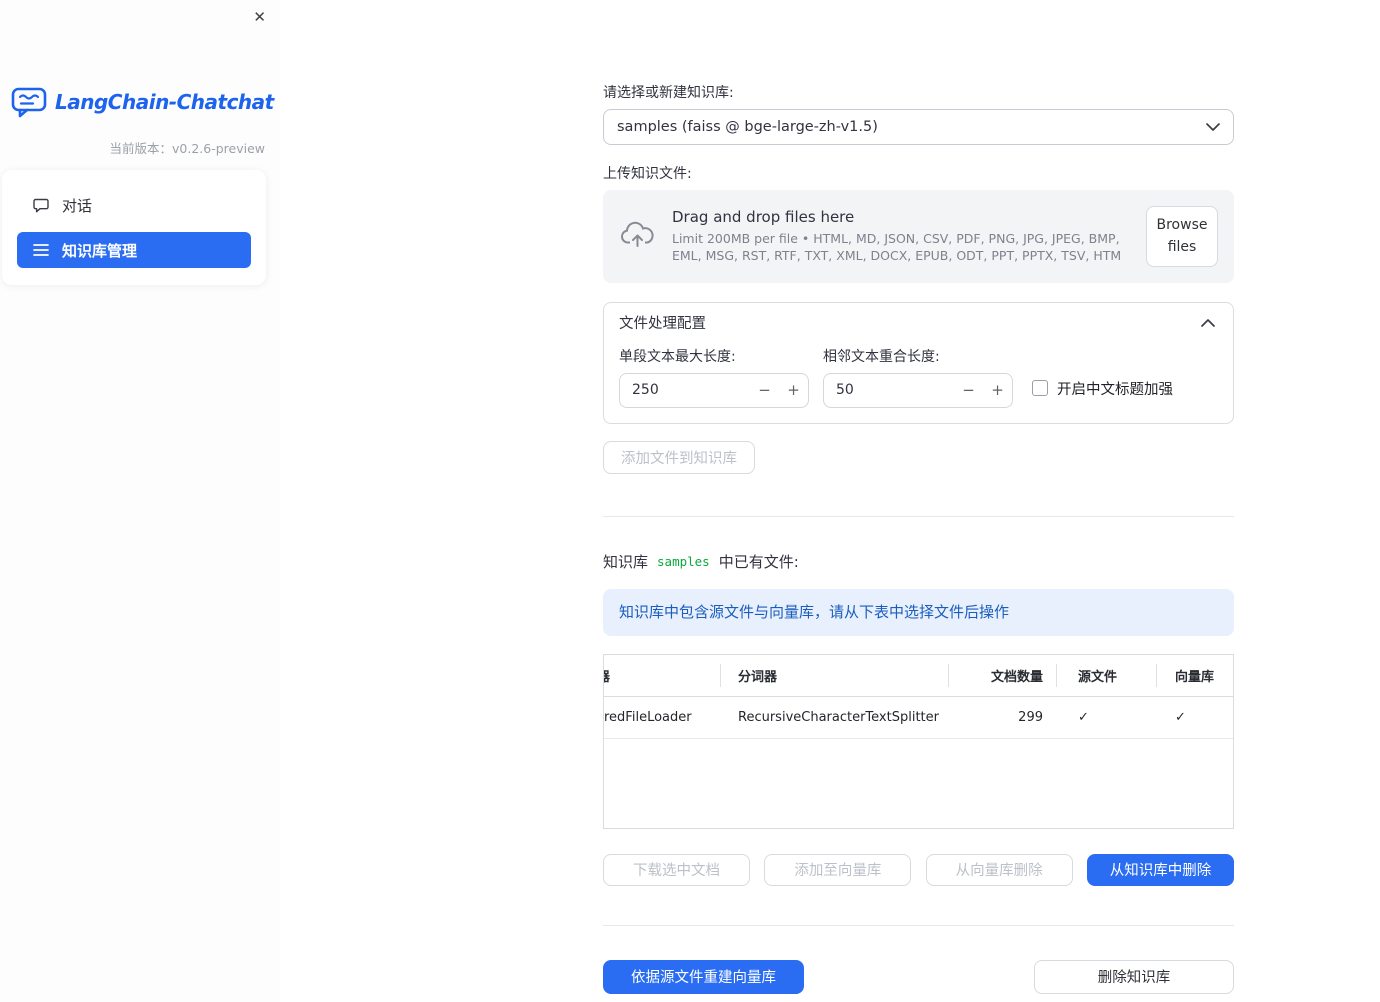 This screenshot has width=1380, height=1002. I want to click on logo-chat-icon, so click(29, 102).